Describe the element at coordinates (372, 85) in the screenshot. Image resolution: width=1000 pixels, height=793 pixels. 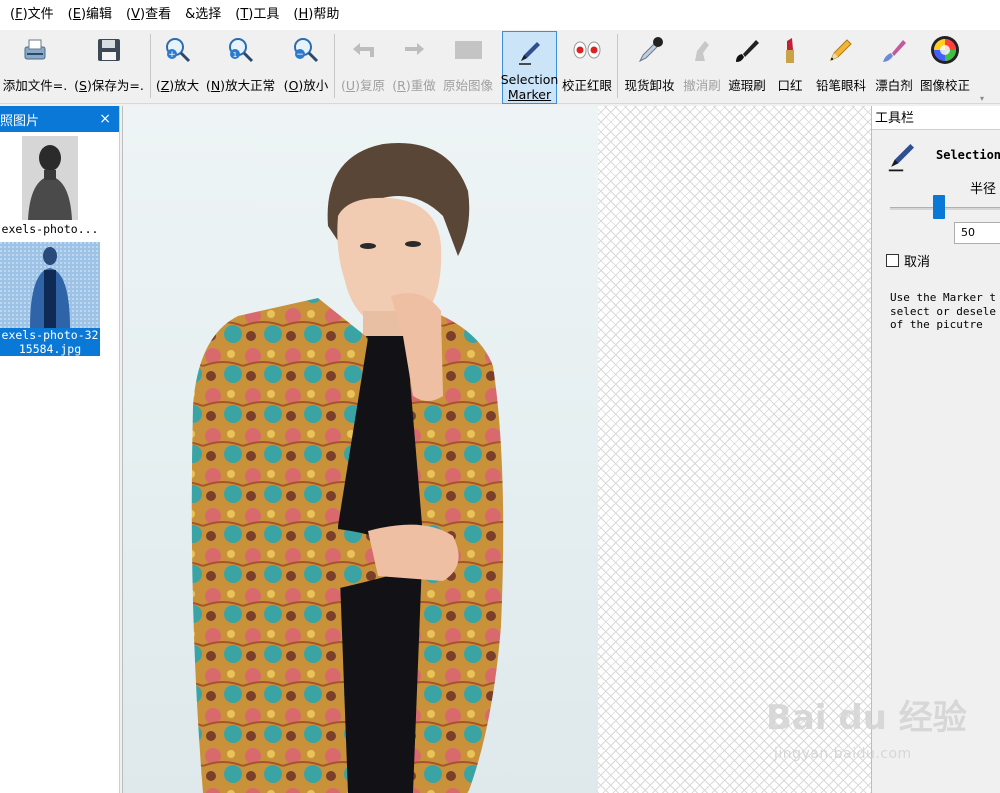
I see `undo-text: 复原` at that location.